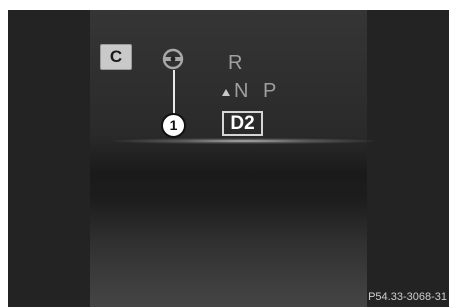  Describe the element at coordinates (407, 297) in the screenshot. I see `figure-reference-code: P54.33-3068-31` at that location.